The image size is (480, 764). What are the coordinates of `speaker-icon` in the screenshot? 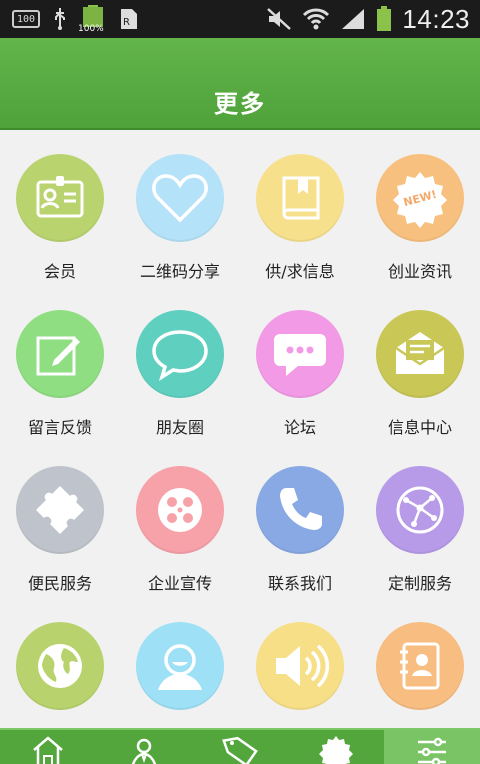 It's located at (300, 666).